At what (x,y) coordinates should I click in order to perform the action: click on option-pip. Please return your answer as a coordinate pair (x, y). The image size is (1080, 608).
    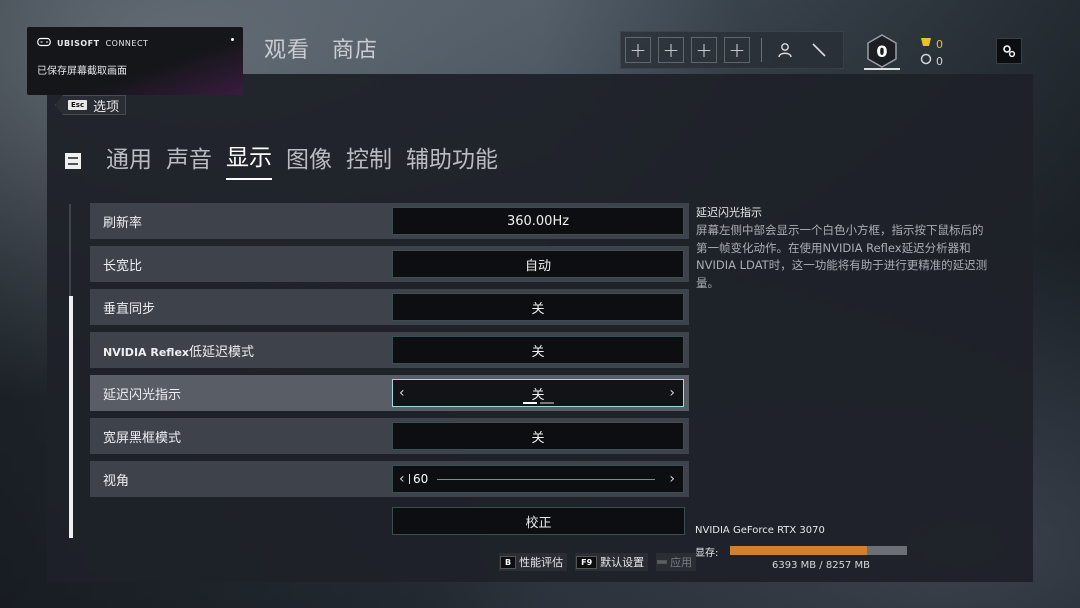
    Looking at the image, I should click on (547, 403).